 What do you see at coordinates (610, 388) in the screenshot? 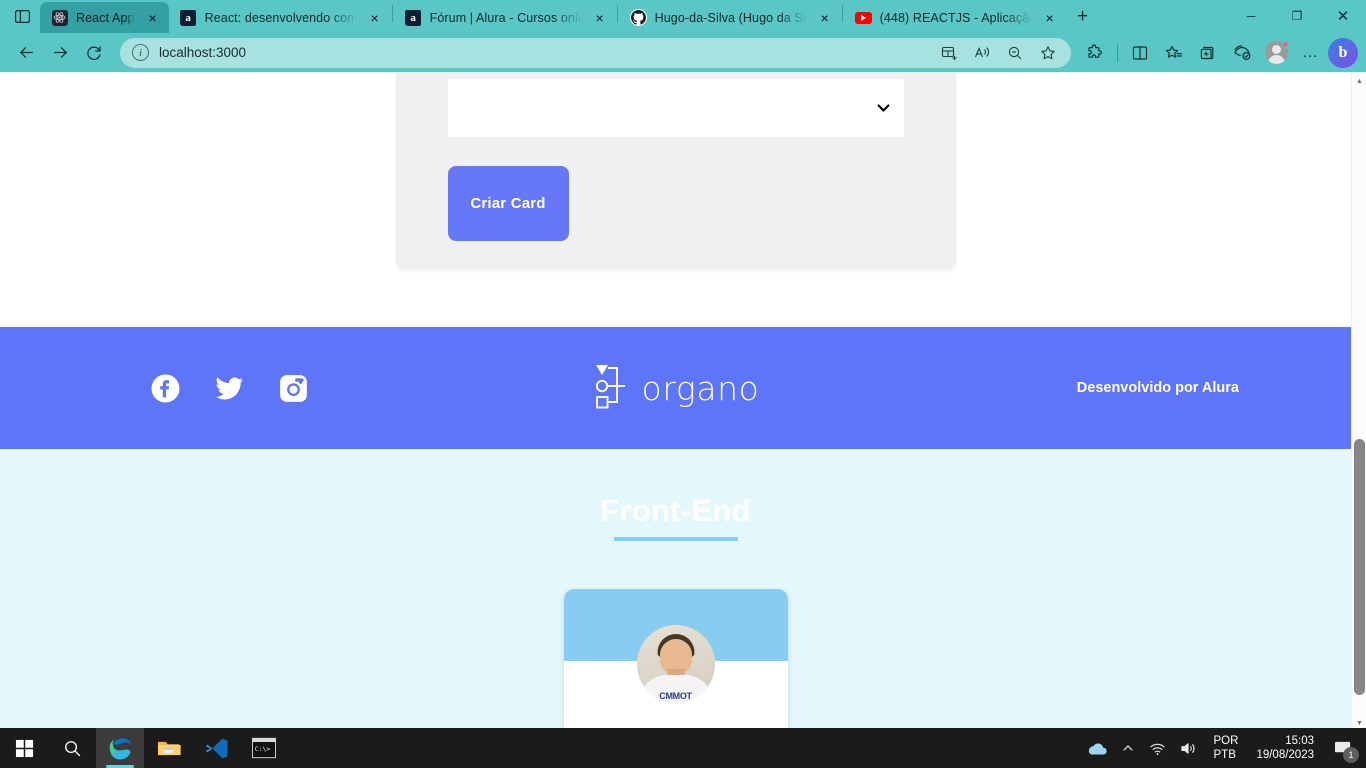
I see `organo-logo-icon` at bounding box center [610, 388].